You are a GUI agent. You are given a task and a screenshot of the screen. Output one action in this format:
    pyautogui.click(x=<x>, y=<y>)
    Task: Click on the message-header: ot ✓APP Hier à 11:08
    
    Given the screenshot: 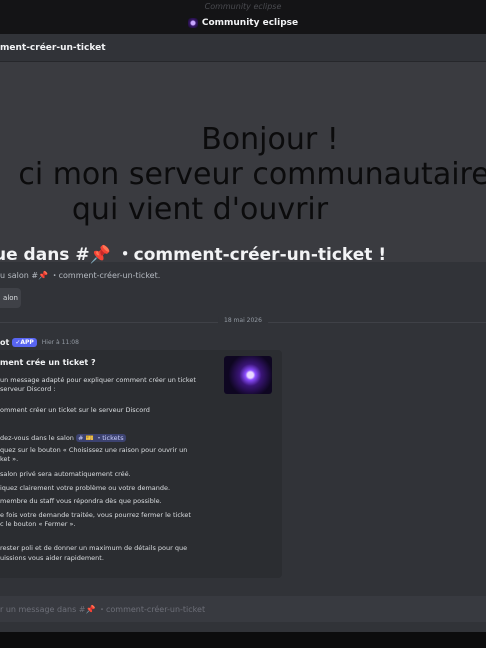 What is the action you would take?
    pyautogui.click(x=39, y=342)
    